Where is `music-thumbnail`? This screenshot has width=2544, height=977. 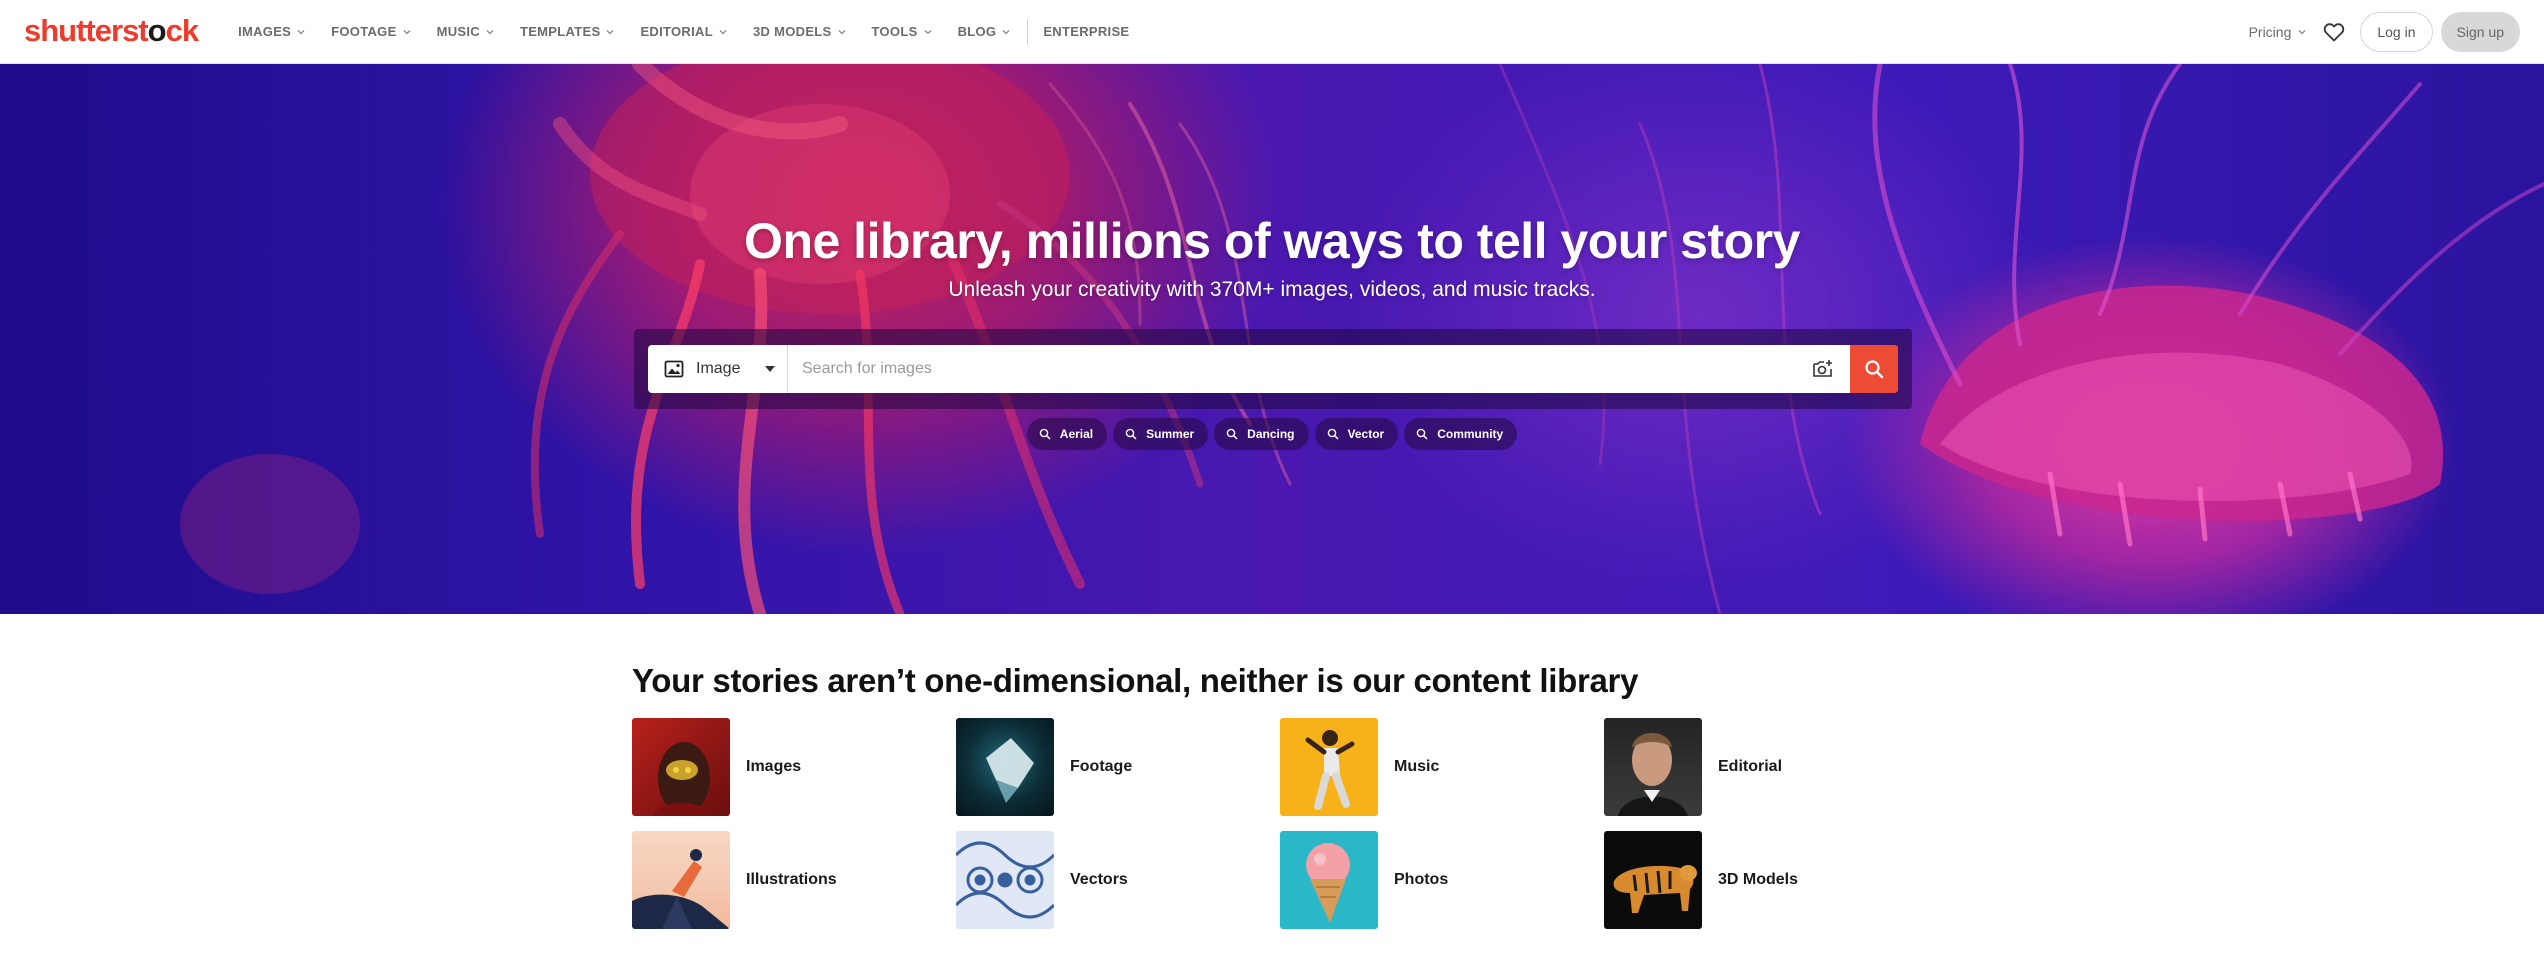
music-thumbnail is located at coordinates (1329, 767).